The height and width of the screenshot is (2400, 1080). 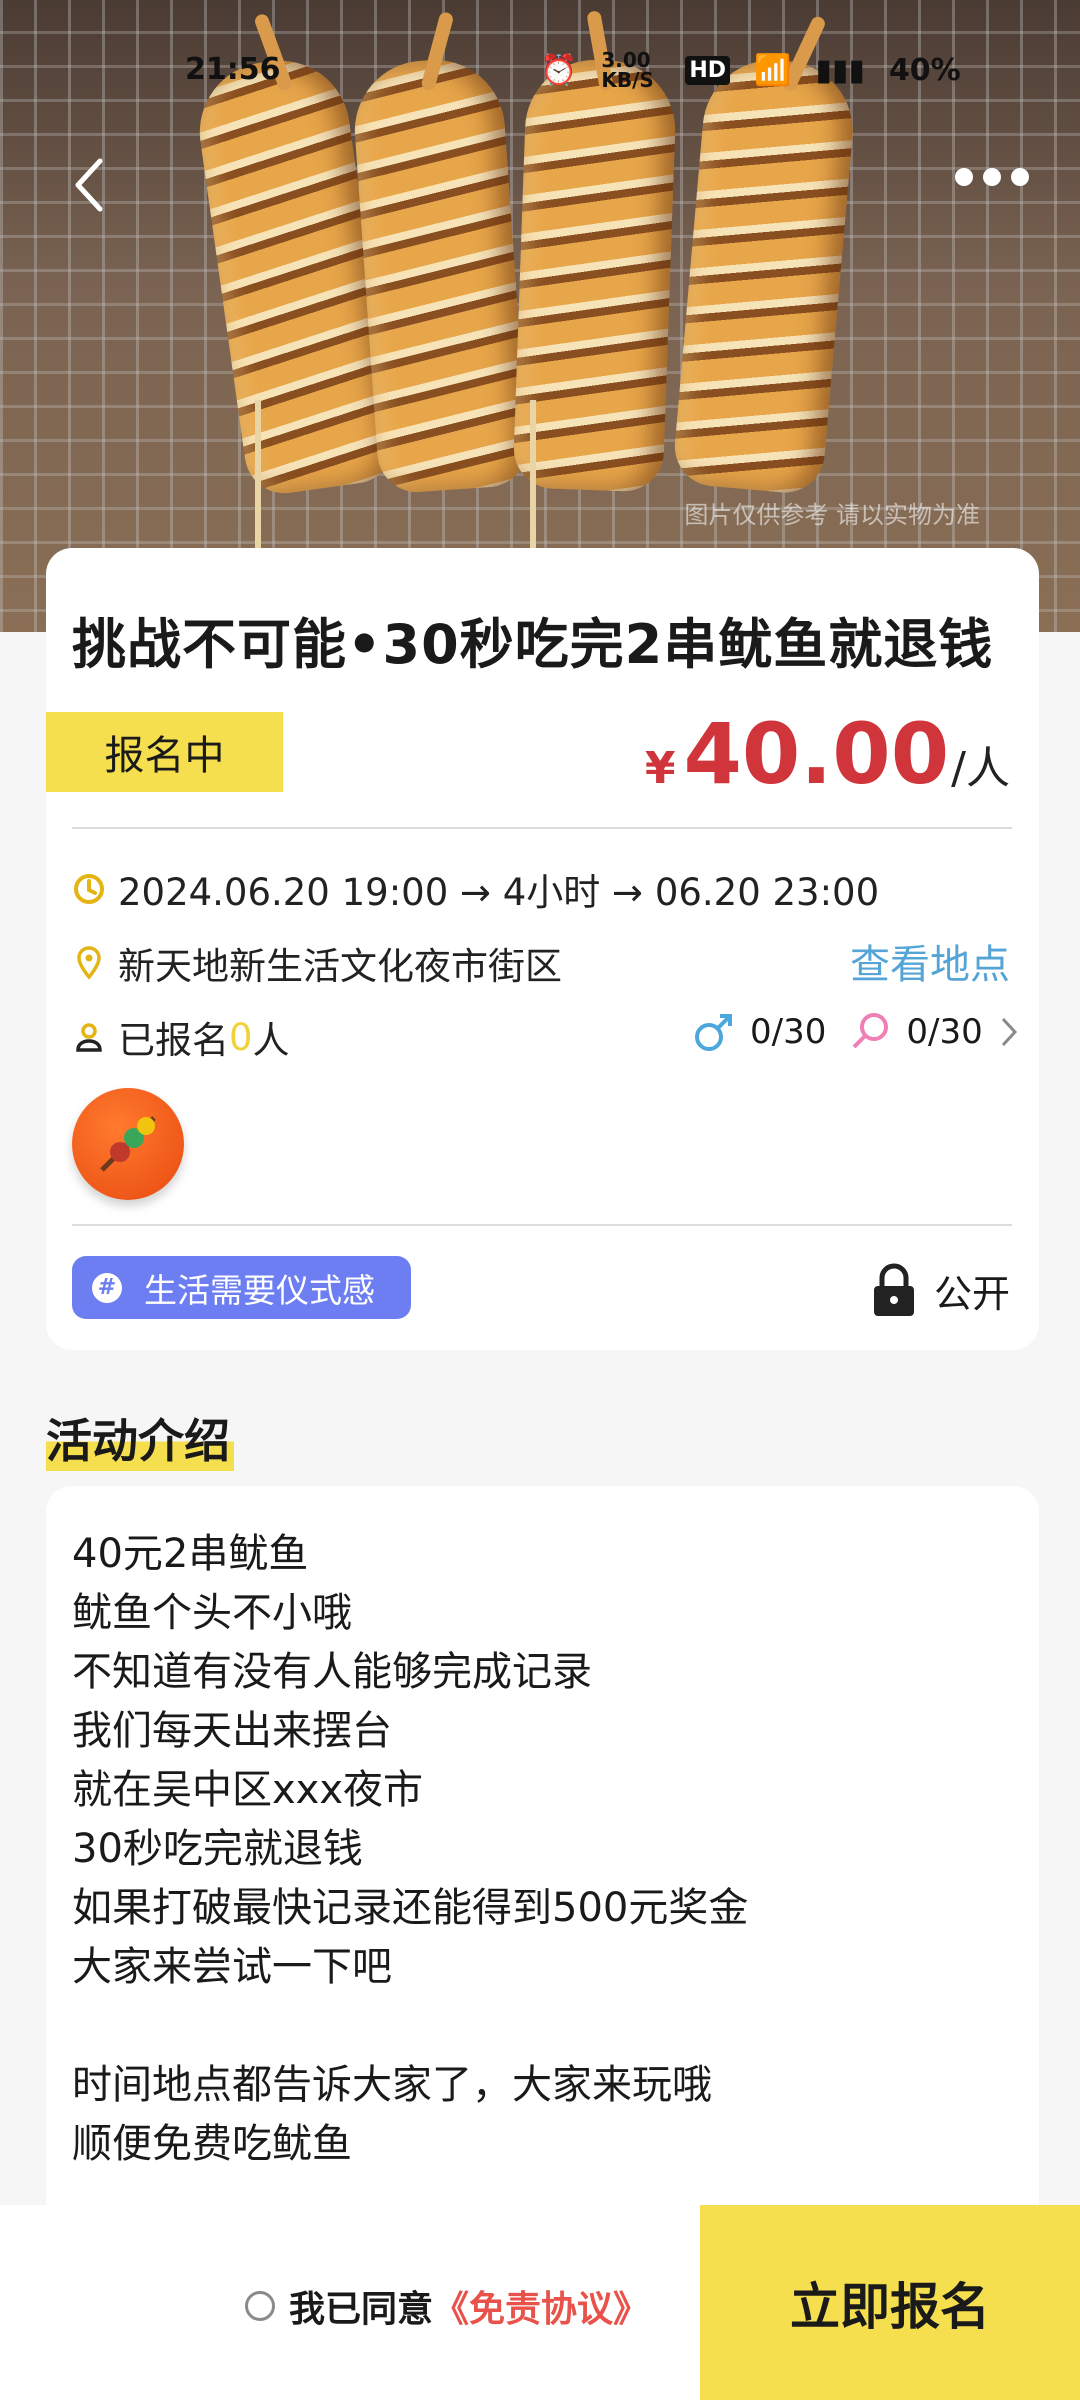 I want to click on participant-avatar, so click(x=128, y=1144).